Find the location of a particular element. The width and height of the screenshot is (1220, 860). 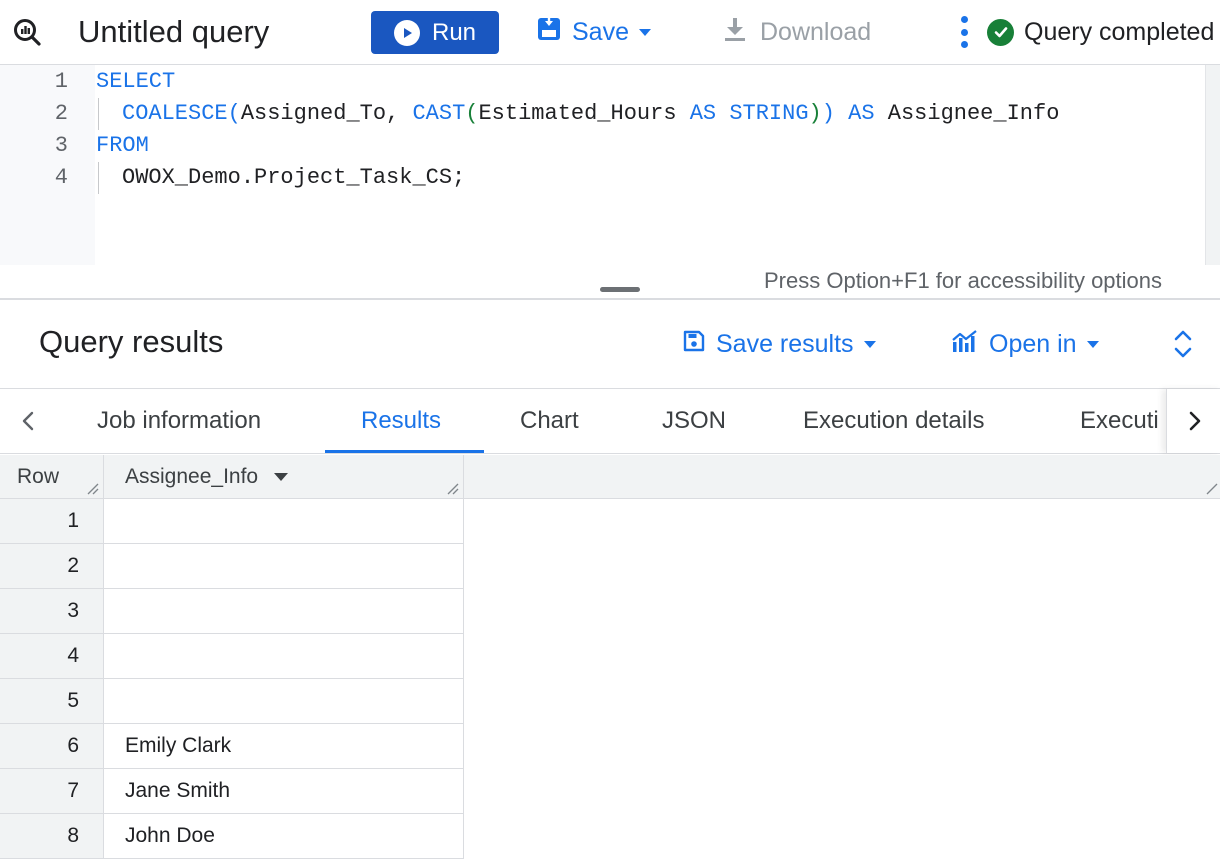

line-number: 3 is located at coordinates (61, 145).